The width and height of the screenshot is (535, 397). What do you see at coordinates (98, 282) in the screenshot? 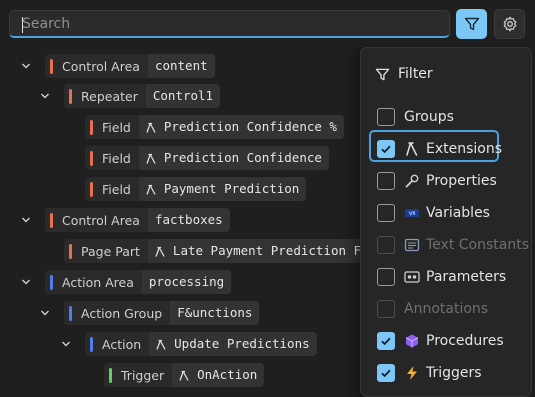
I see `node-kind-label: Action Area` at bounding box center [98, 282].